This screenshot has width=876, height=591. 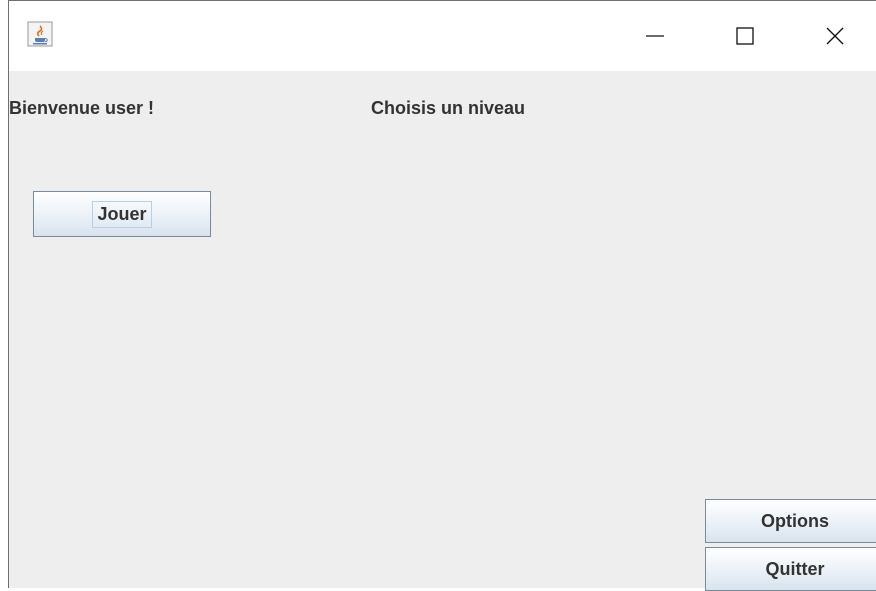 I want to click on options-button: Options, so click(x=790, y=521).